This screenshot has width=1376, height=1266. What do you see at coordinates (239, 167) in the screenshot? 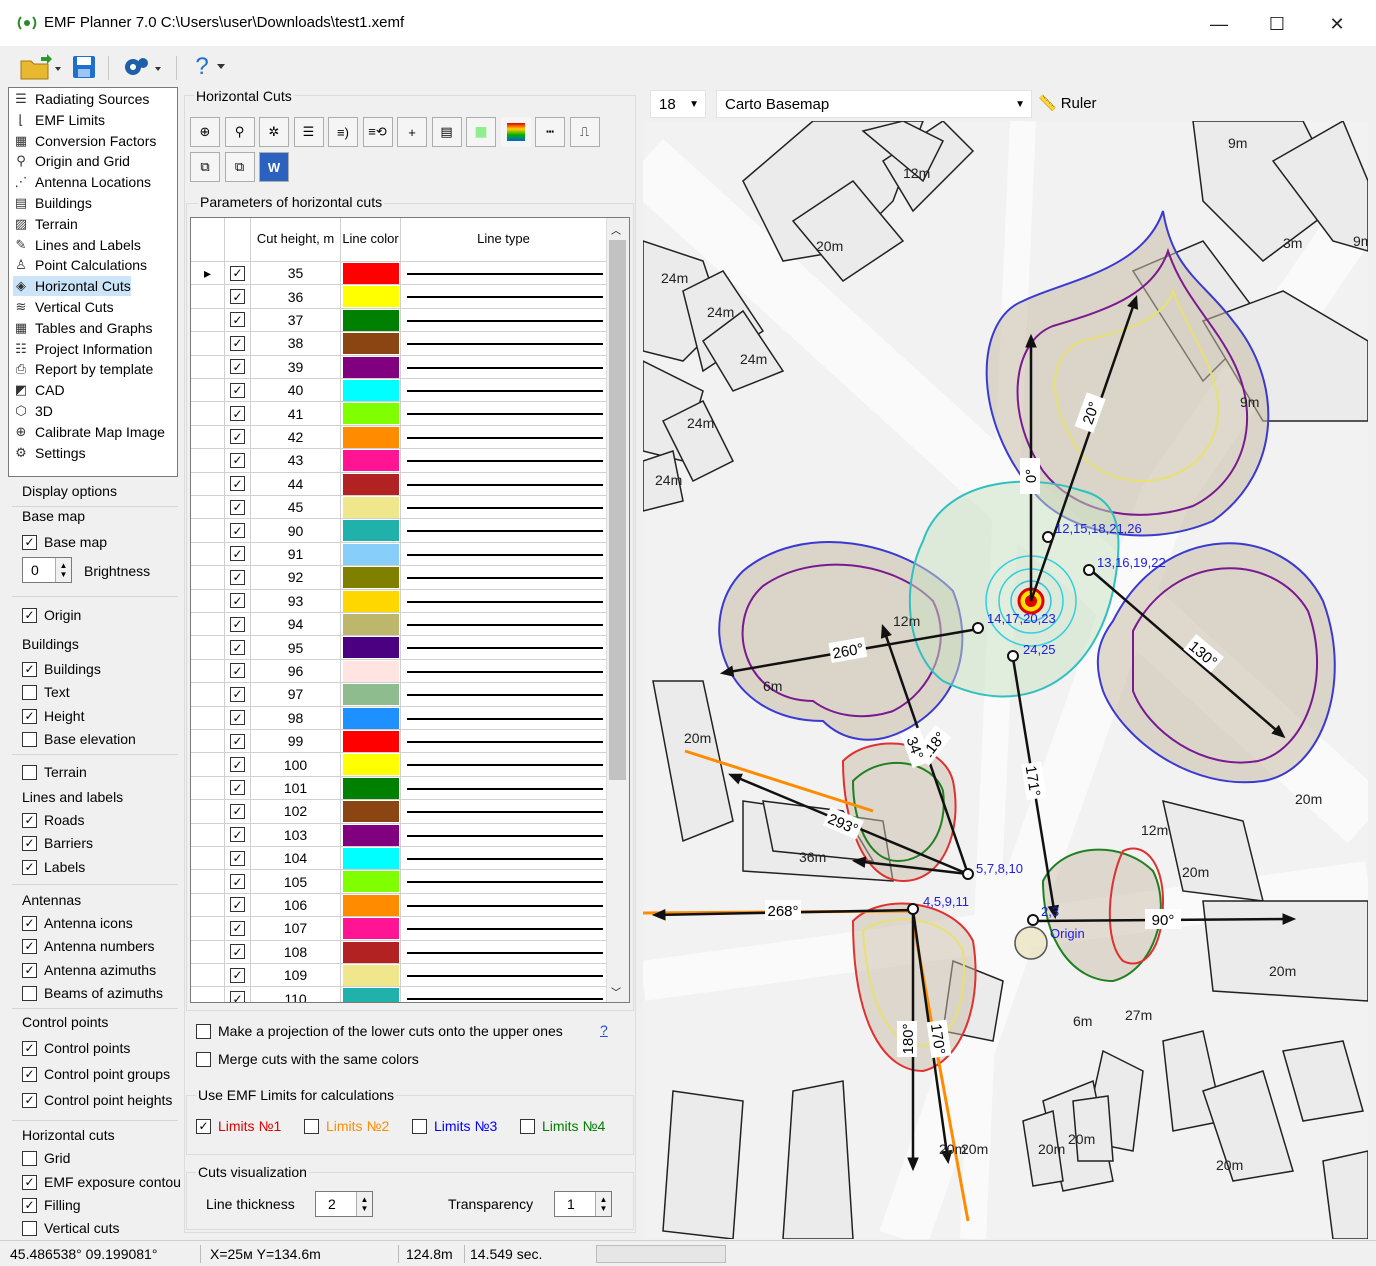
I see `layers-alt-icon: ⧉` at bounding box center [239, 167].